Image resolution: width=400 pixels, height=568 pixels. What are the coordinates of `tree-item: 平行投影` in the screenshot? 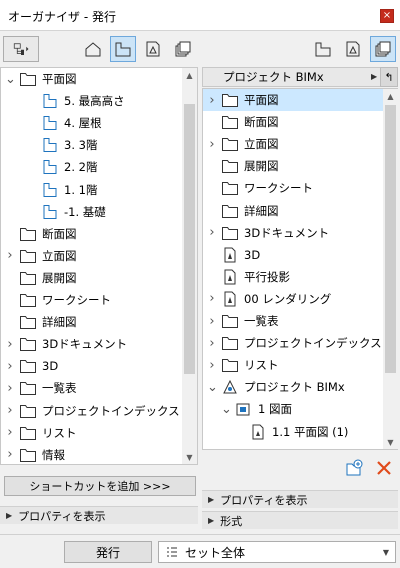 It's located at (295, 277).